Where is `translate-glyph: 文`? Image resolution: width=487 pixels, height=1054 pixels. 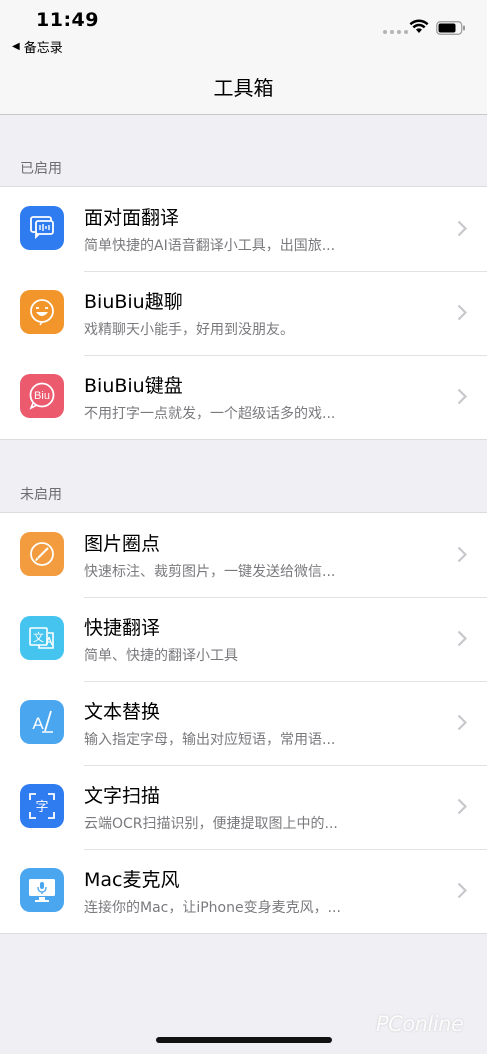
translate-glyph: 文 is located at coordinates (38, 637).